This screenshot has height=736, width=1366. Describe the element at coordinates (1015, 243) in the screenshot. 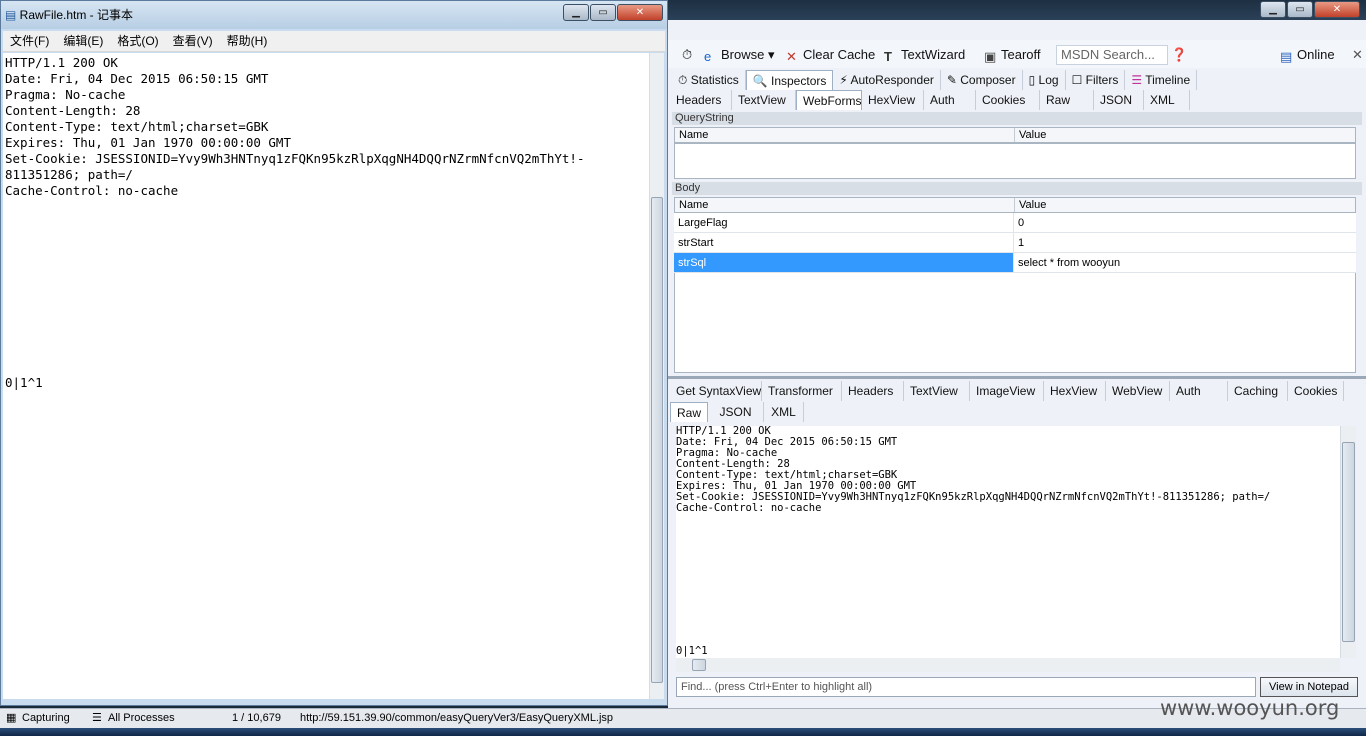

I see `table-row: strStart 1` at that location.